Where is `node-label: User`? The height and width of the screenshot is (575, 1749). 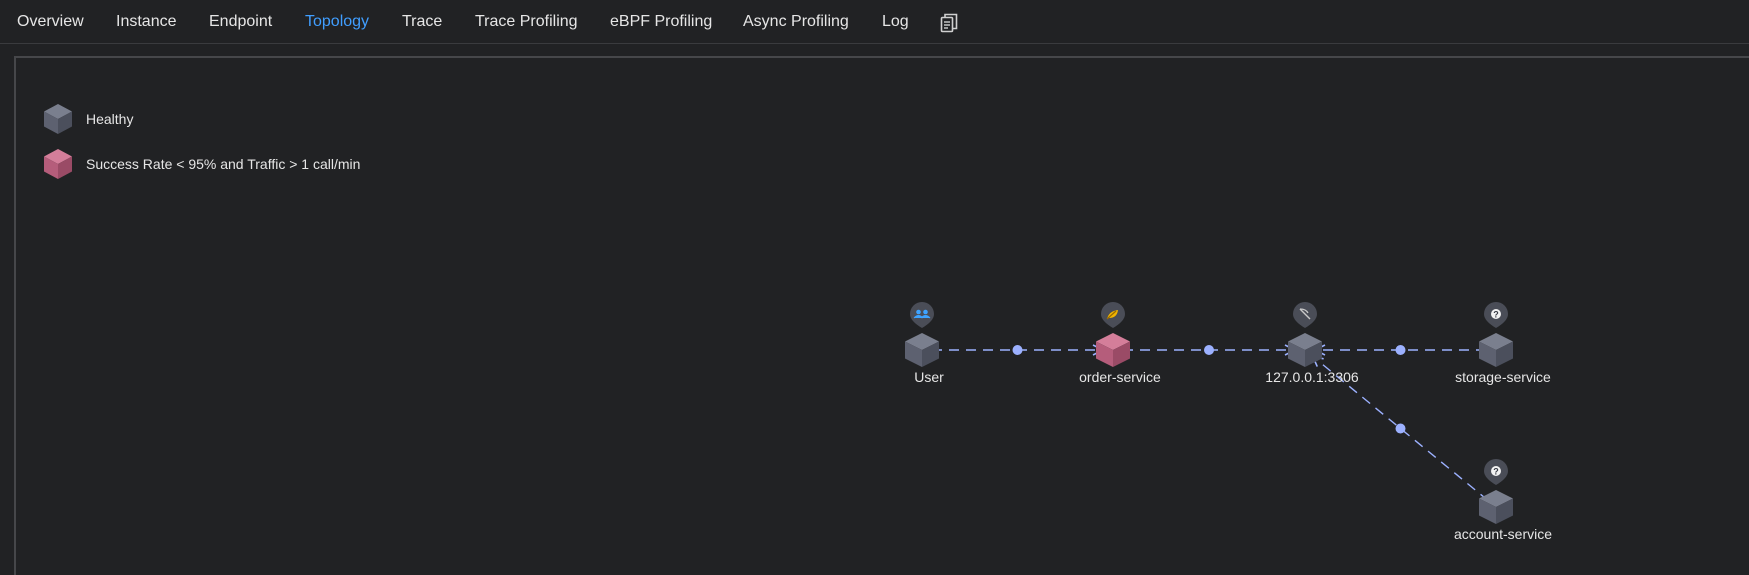 node-label: User is located at coordinates (929, 377).